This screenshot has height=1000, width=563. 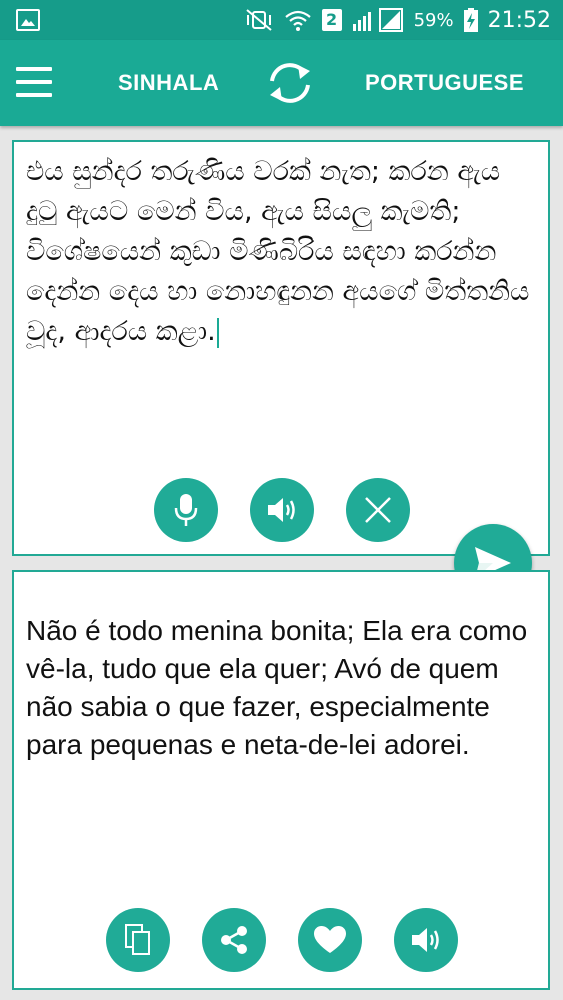 What do you see at coordinates (217, 332) in the screenshot?
I see `text-caret` at bounding box center [217, 332].